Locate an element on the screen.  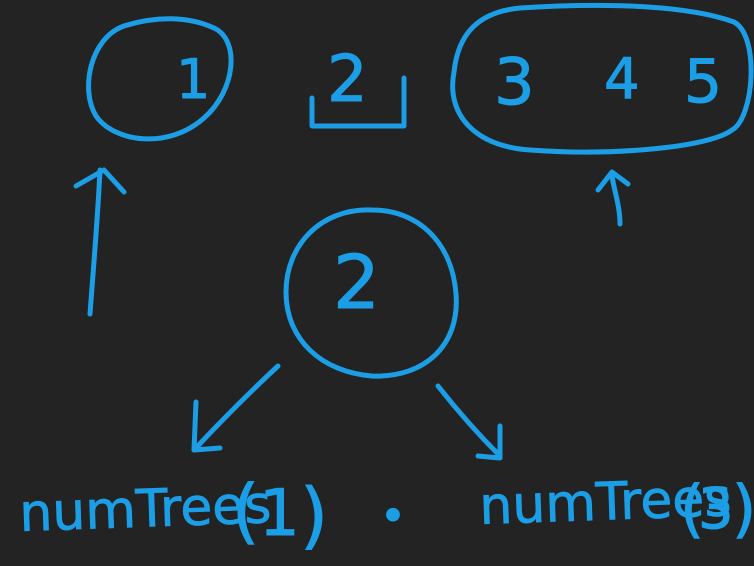
left-call-close-paren: ) is located at coordinates (314, 515).